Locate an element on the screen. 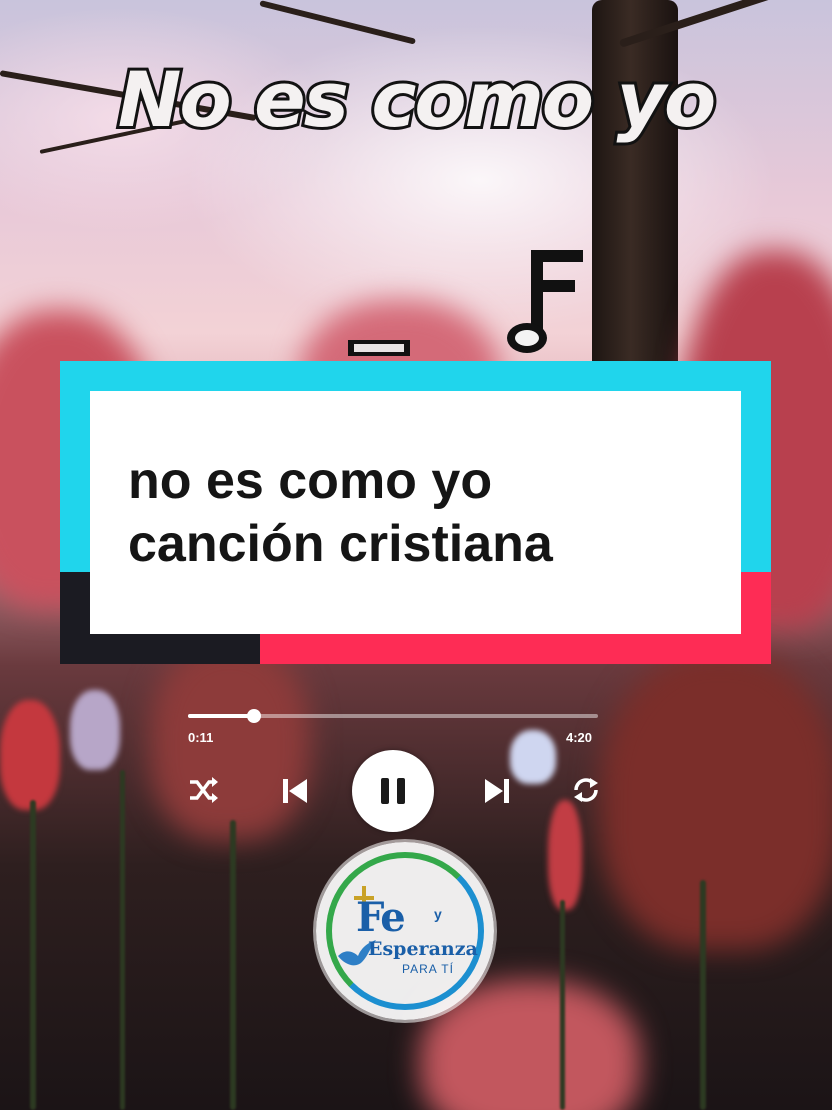 The height and width of the screenshot is (1110, 832). channel-logo: Fe y Esperanza PARA TÍ is located at coordinates (405, 931).